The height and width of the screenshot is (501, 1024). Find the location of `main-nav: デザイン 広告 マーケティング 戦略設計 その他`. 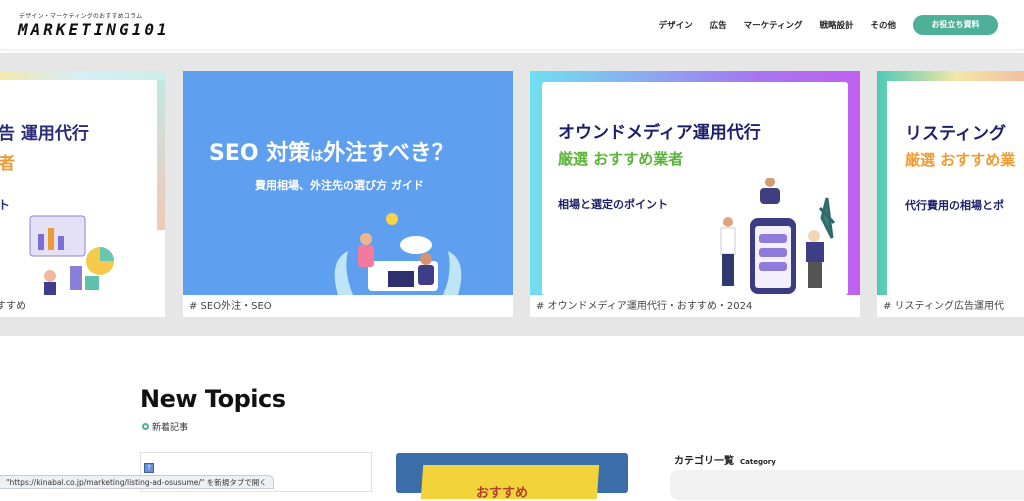

main-nav: デザイン 広告 マーケティング 戦略設計 その他 is located at coordinates (769, 25).